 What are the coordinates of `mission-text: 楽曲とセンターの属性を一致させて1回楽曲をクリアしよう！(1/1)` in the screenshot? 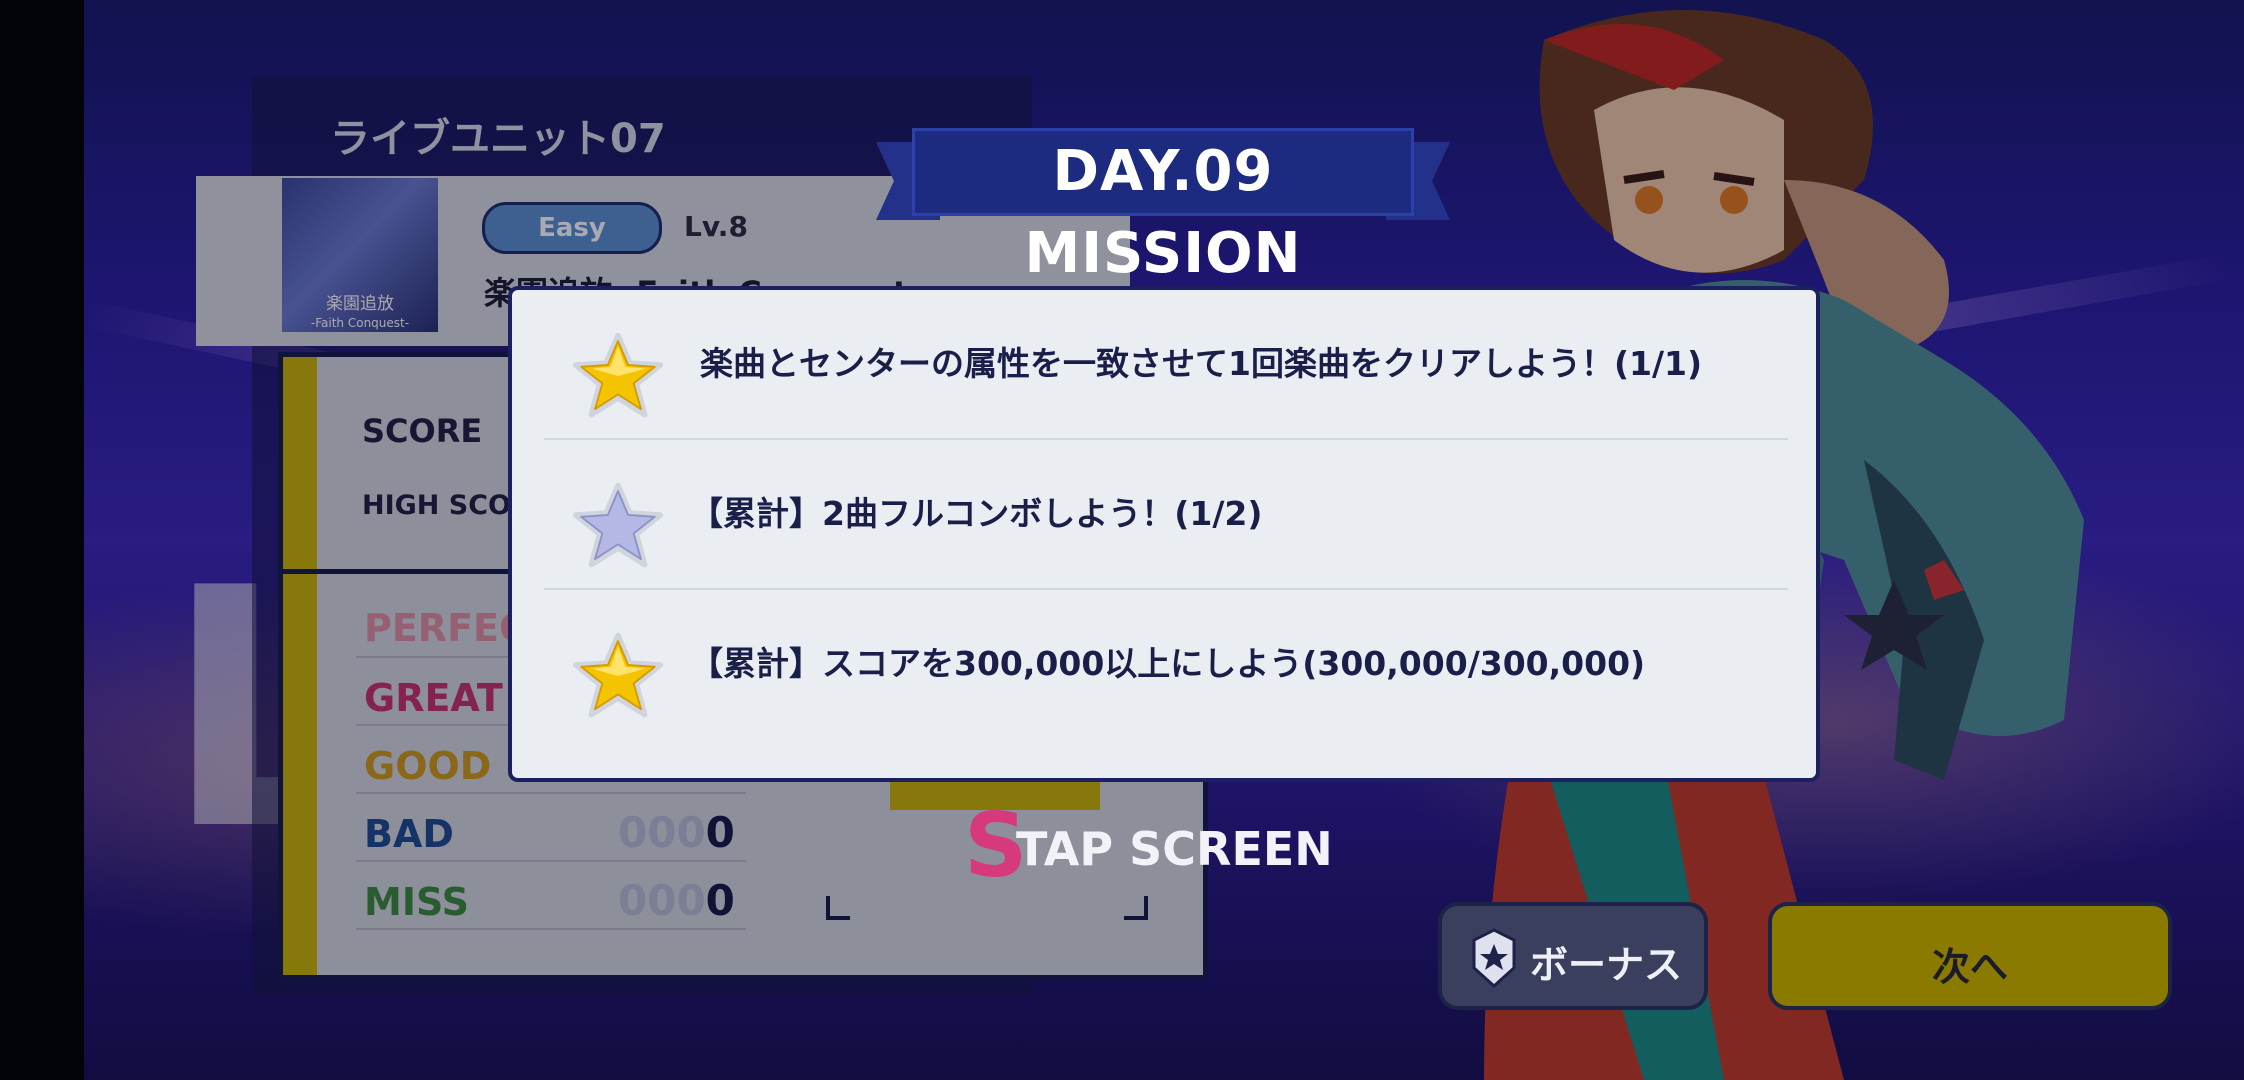 It's located at (1201, 363).